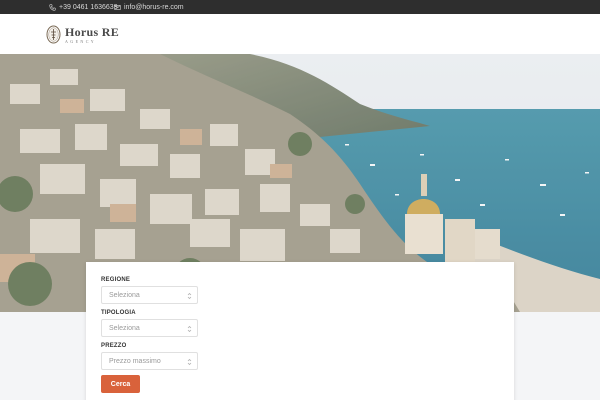 The image size is (600, 400). What do you see at coordinates (117, 7) in the screenshot?
I see `mail-icon` at bounding box center [117, 7].